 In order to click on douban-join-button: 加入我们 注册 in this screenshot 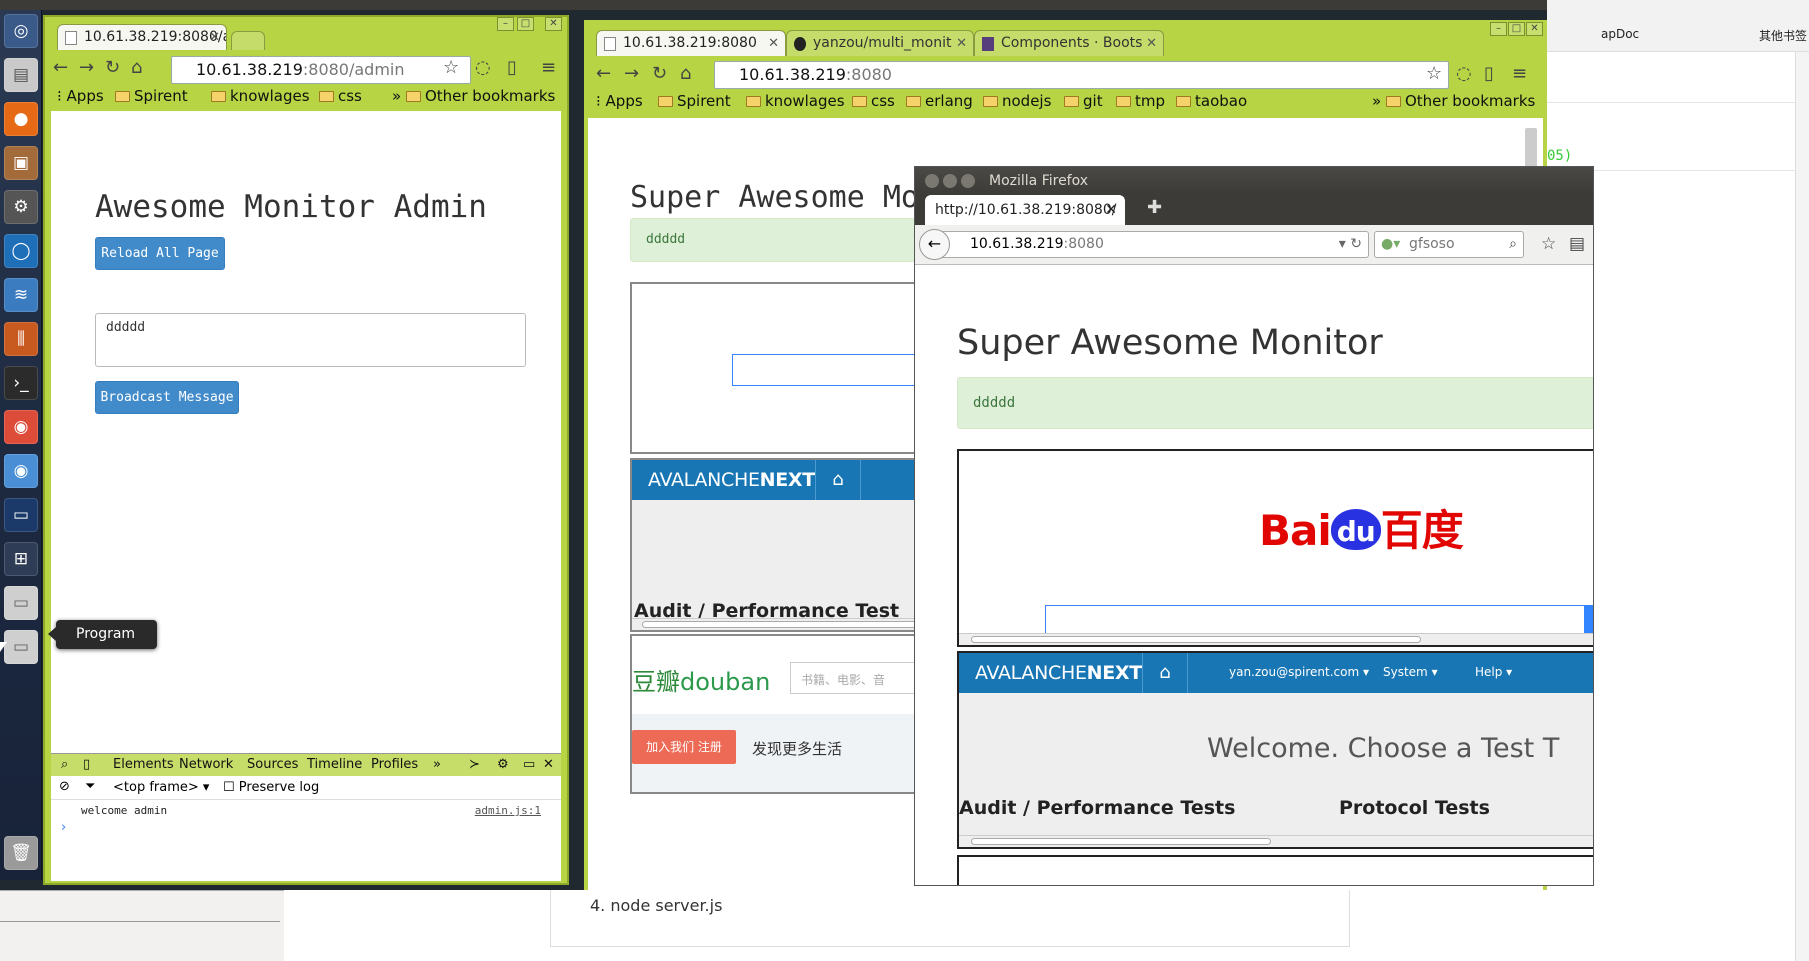, I will do `click(684, 747)`.